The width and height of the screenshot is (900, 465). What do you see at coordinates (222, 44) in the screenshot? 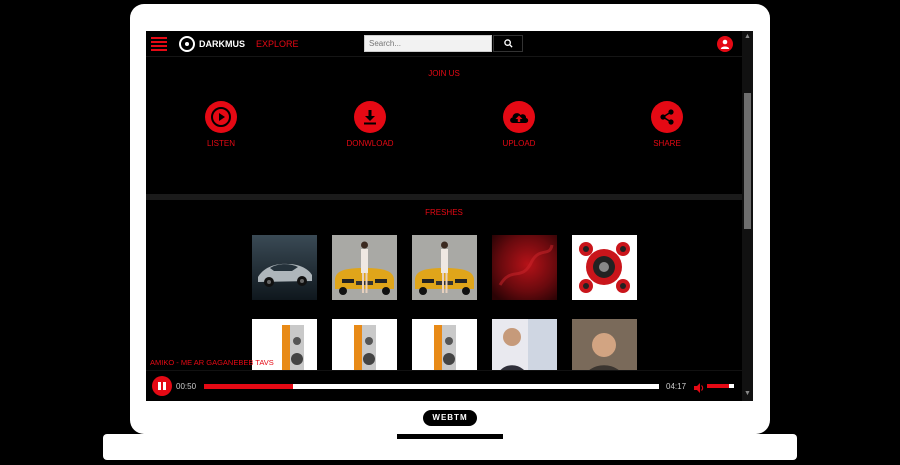
I see `logo-text: DARKMUS` at bounding box center [222, 44].